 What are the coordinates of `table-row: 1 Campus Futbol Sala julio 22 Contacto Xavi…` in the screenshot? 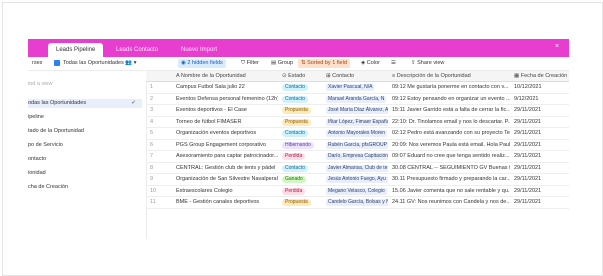 It's located at (357, 88).